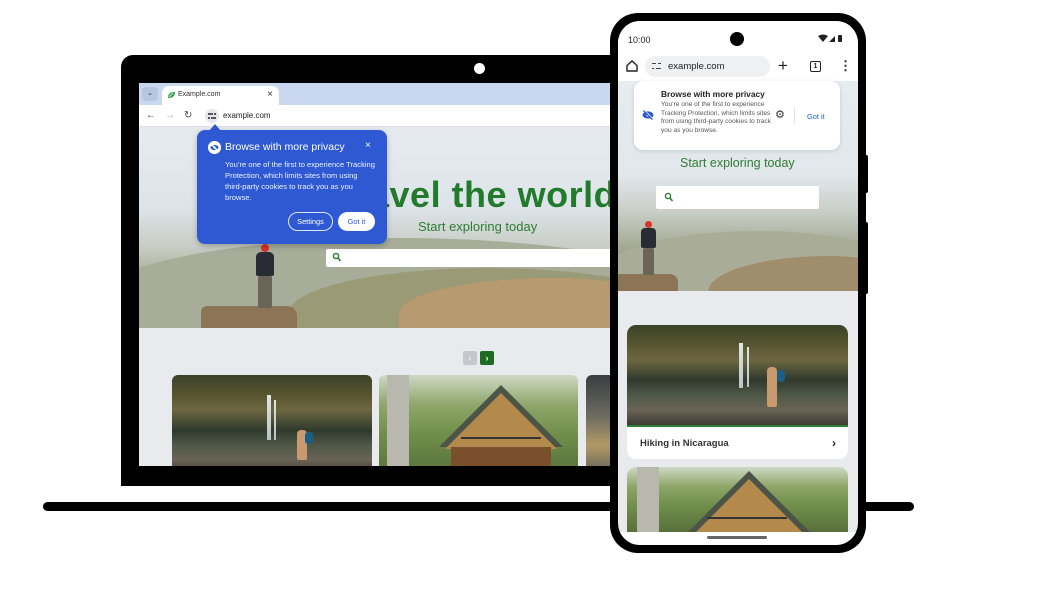 The height and width of the screenshot is (603, 1057). What do you see at coordinates (684, 443) in the screenshot?
I see `card-title: Hiking in Nicaragua` at bounding box center [684, 443].